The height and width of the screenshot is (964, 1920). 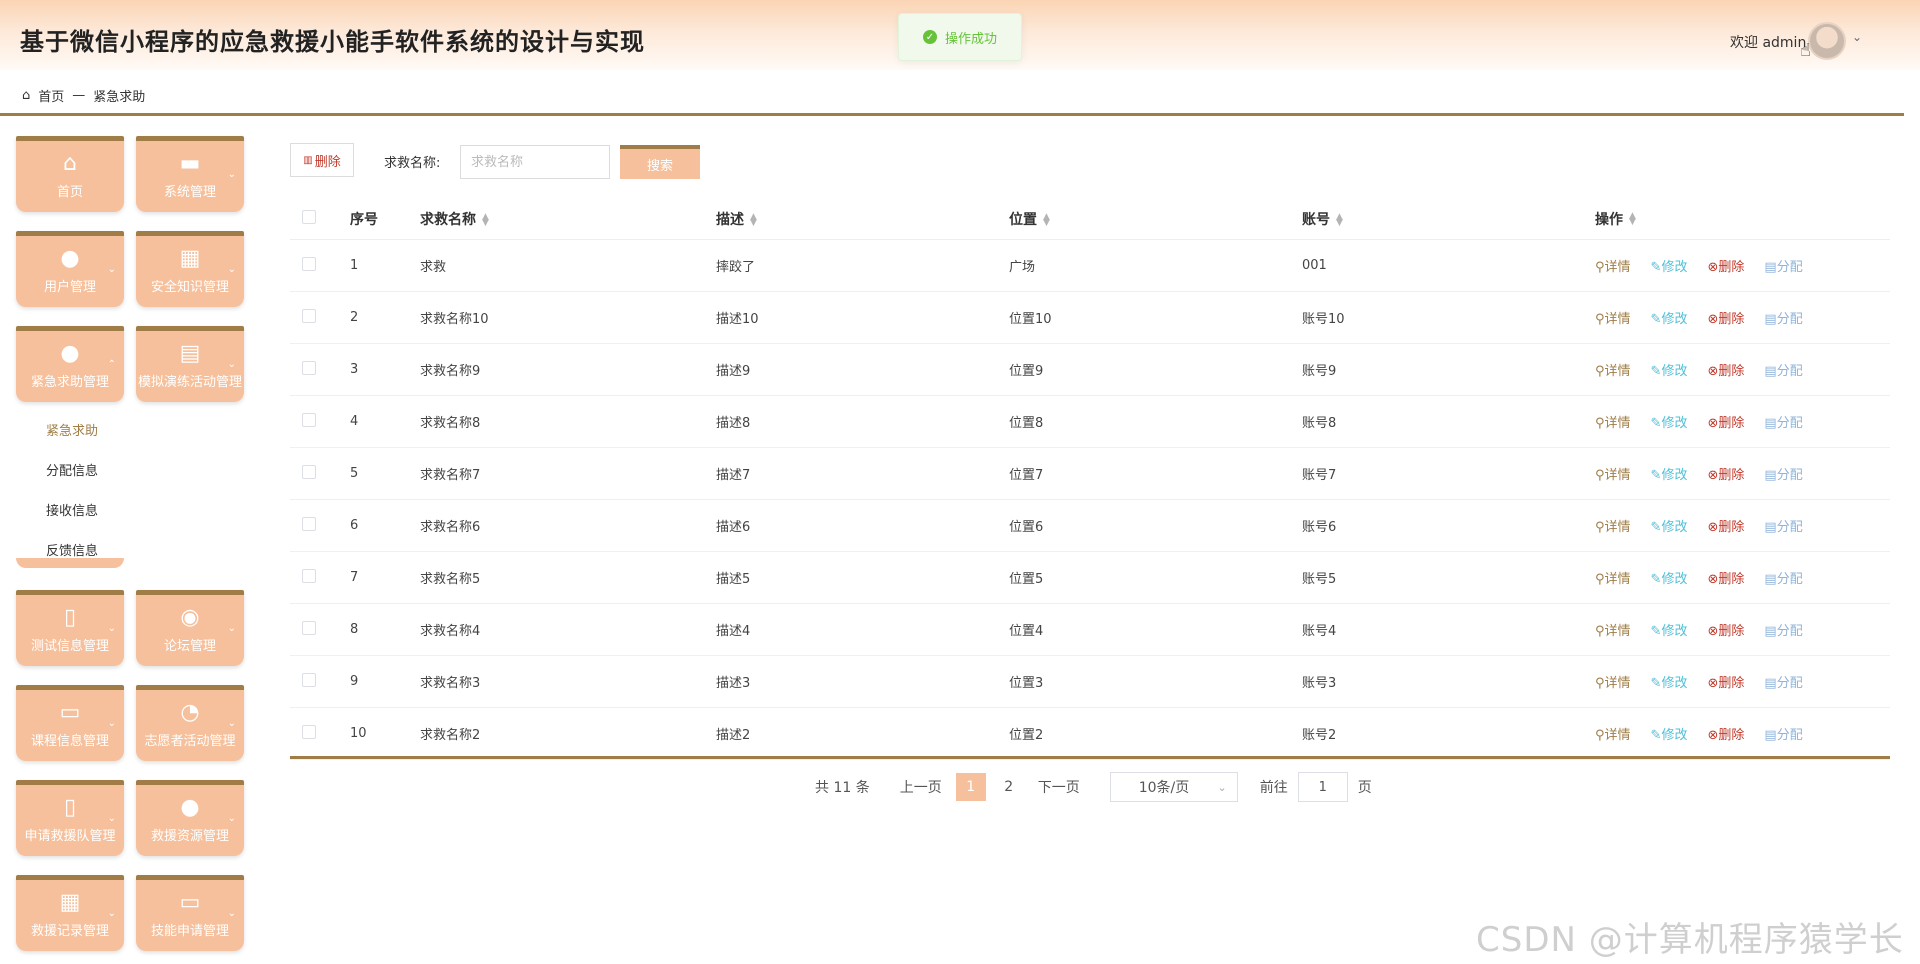 I want to click on sidebar-tile-emergency: ● 紧急求助管理 ⌃, so click(x=70, y=364).